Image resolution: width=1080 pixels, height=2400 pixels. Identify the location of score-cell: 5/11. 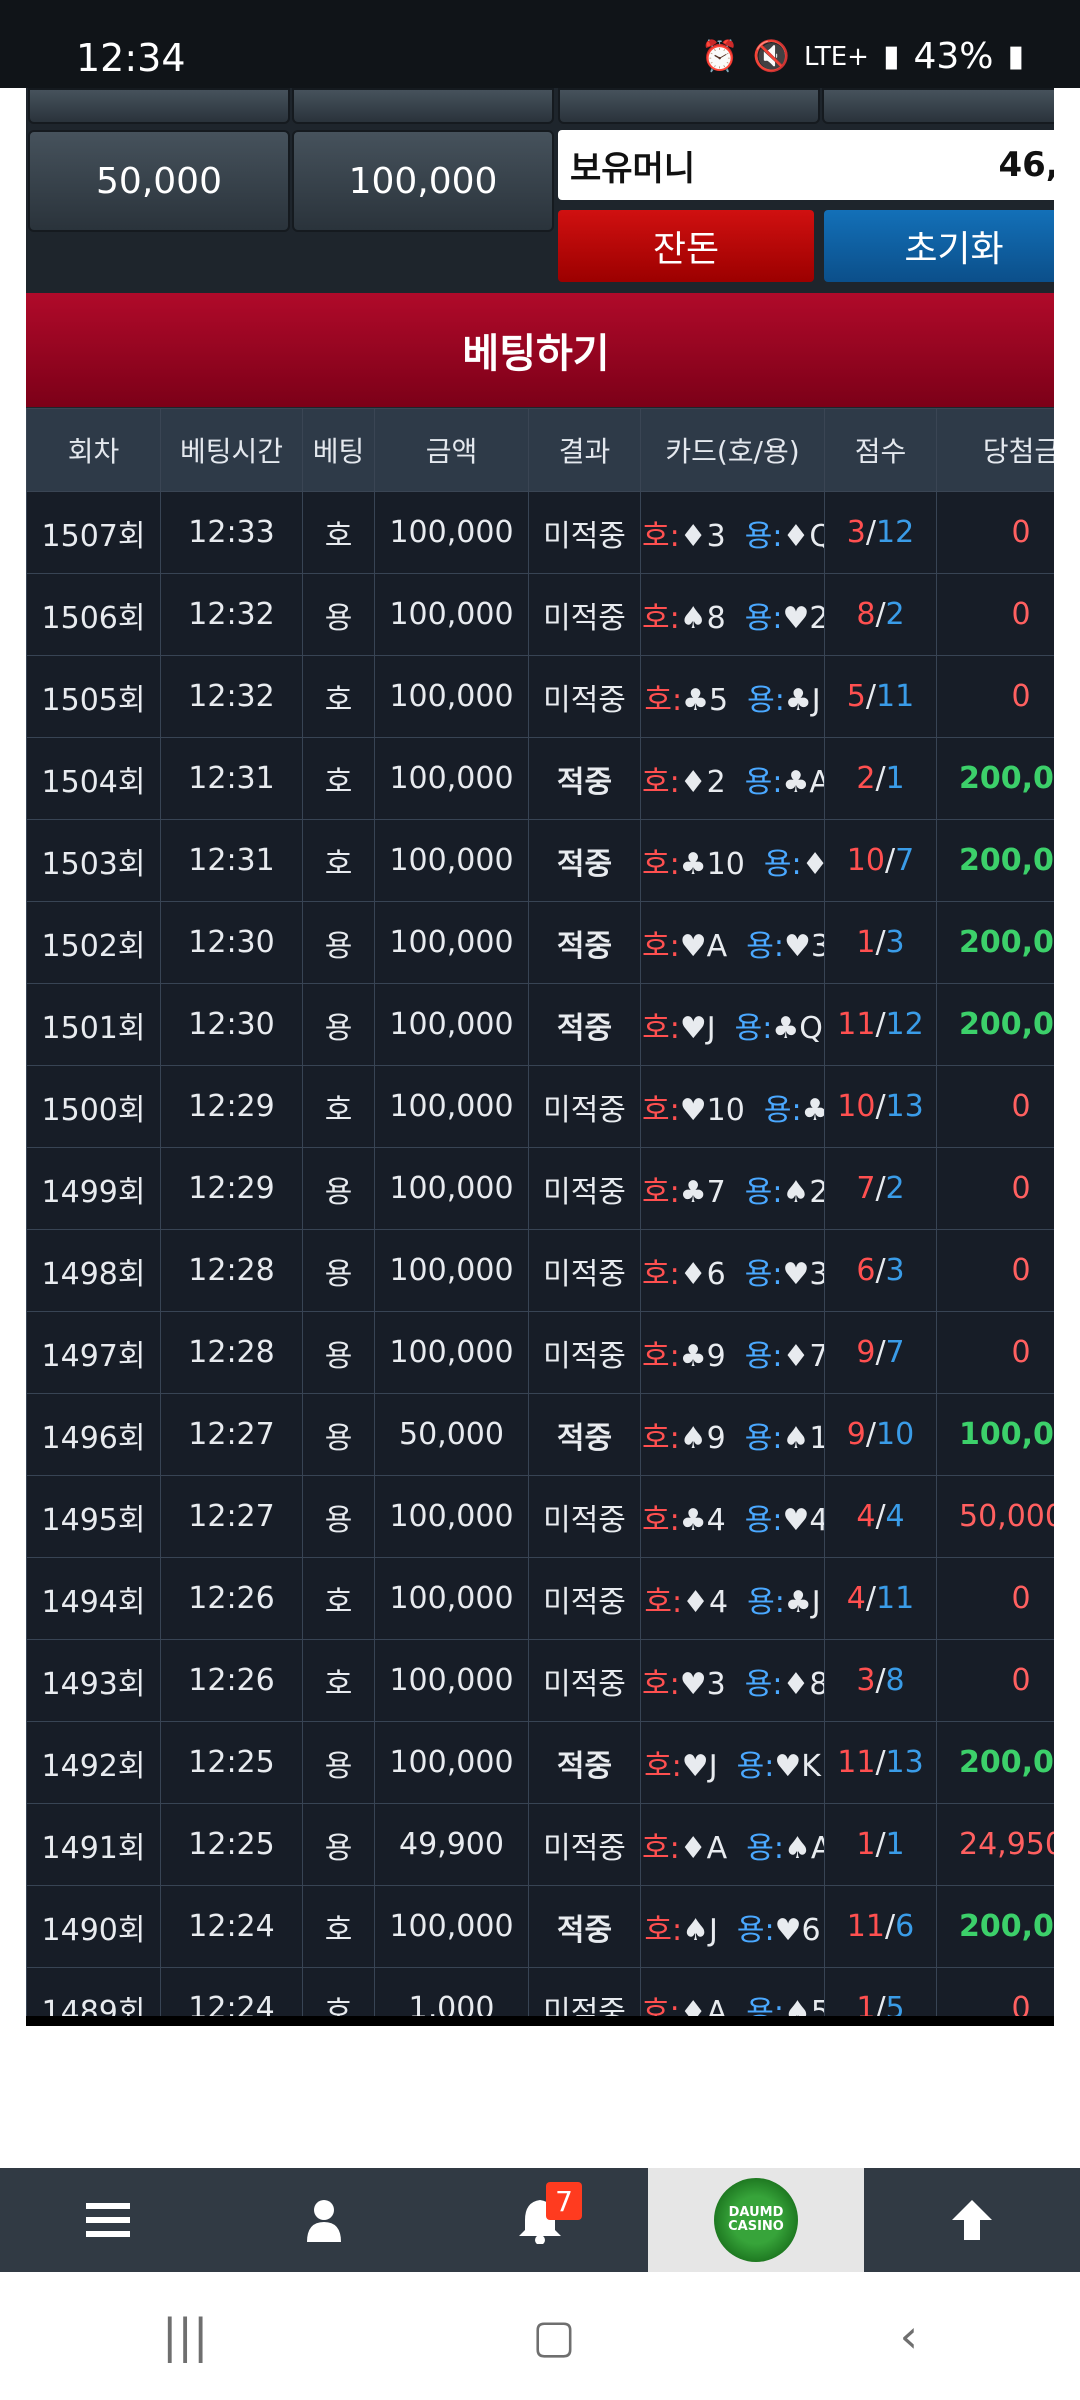
(880, 696).